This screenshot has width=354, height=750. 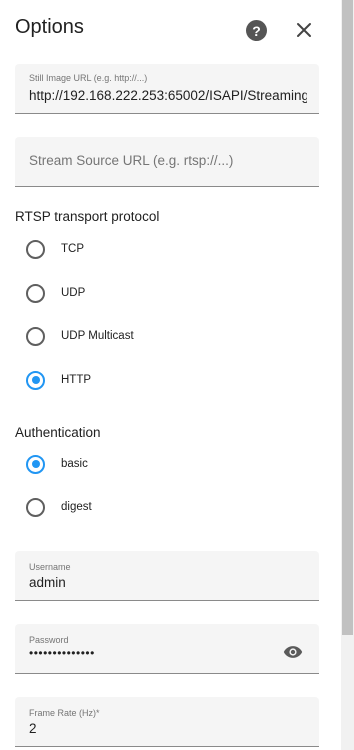 What do you see at coordinates (72, 249) in the screenshot?
I see `rtsp-option-label: TCP` at bounding box center [72, 249].